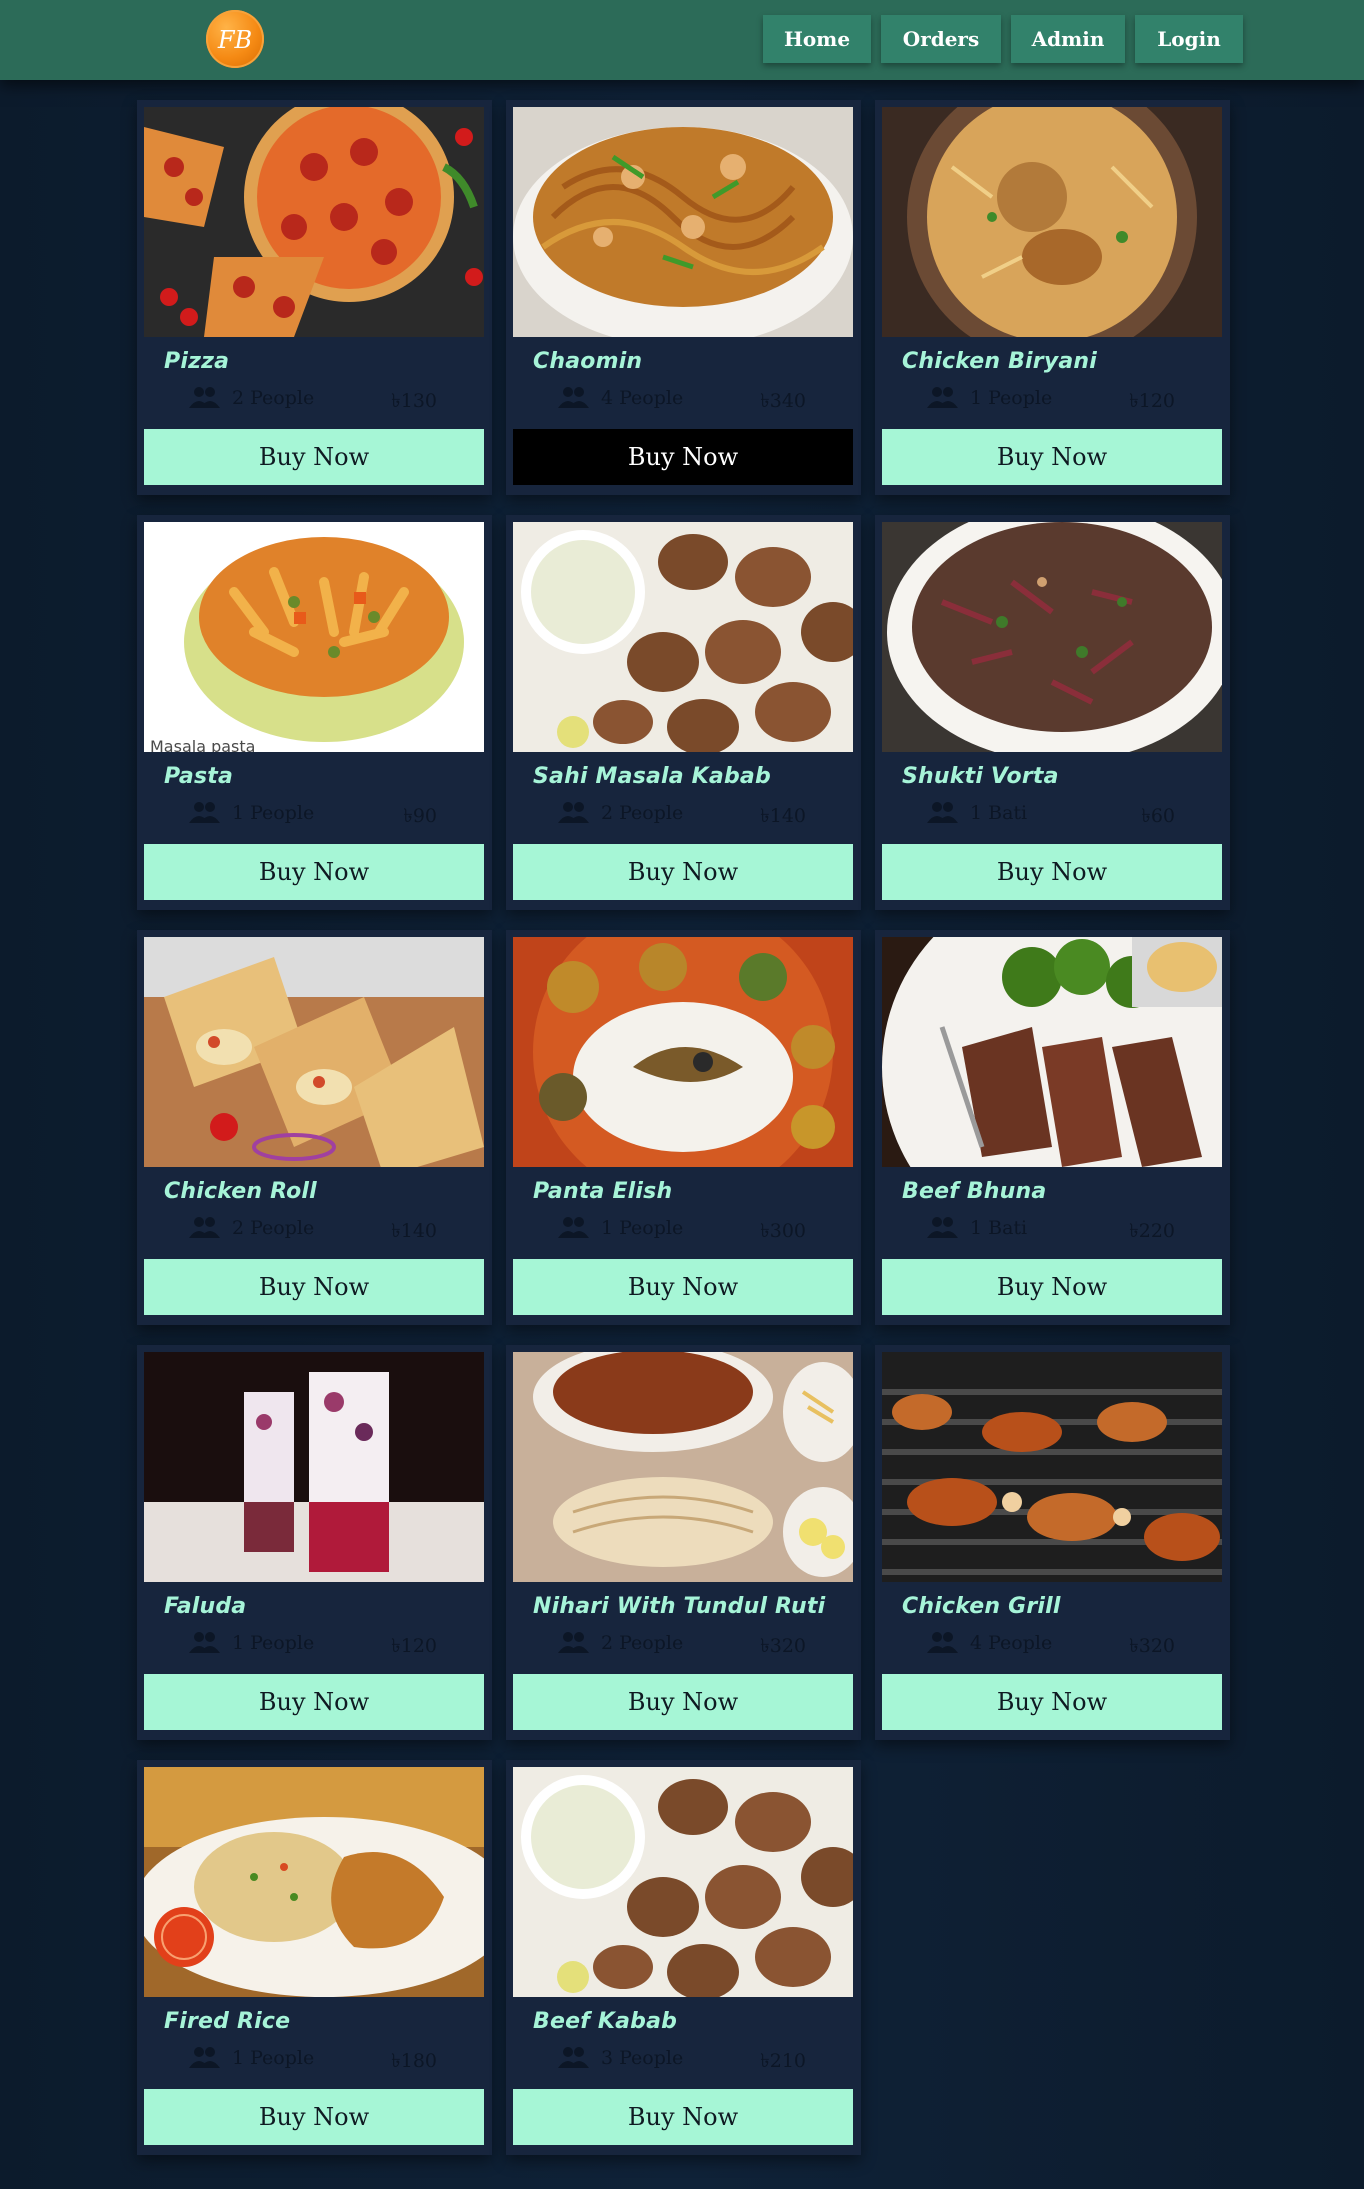  What do you see at coordinates (314, 1882) in the screenshot?
I see `food-image-fired-rice` at bounding box center [314, 1882].